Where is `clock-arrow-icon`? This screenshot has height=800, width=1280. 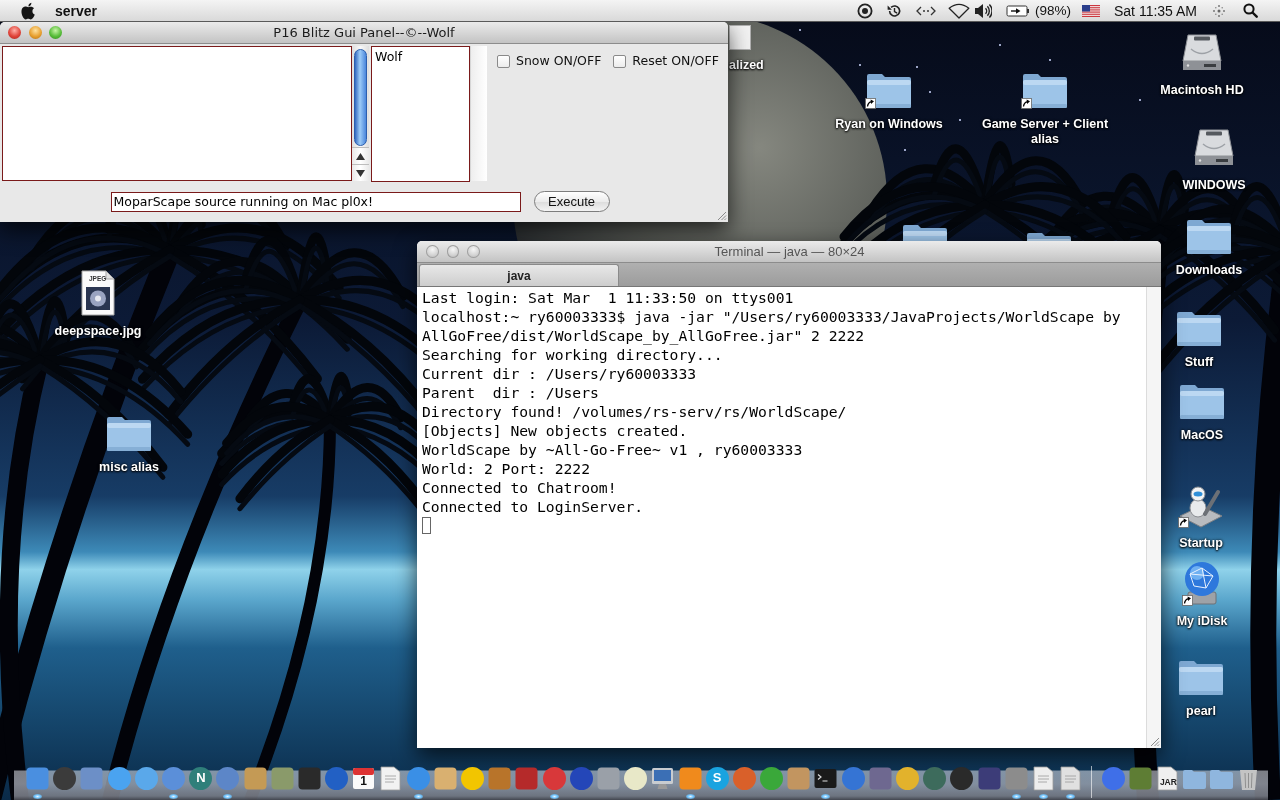 clock-arrow-icon is located at coordinates (893, 10).